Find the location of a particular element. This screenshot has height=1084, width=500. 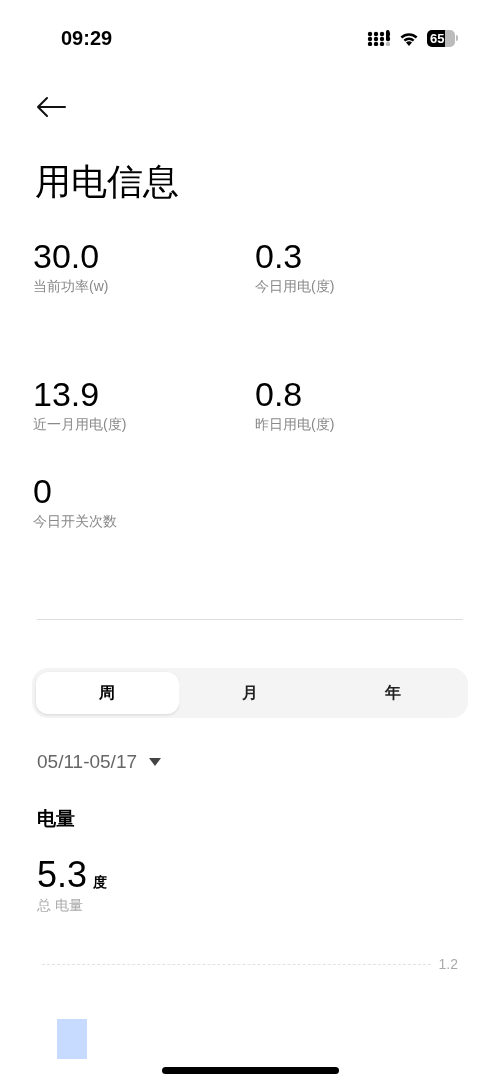

total-unit: 度 is located at coordinates (100, 882).